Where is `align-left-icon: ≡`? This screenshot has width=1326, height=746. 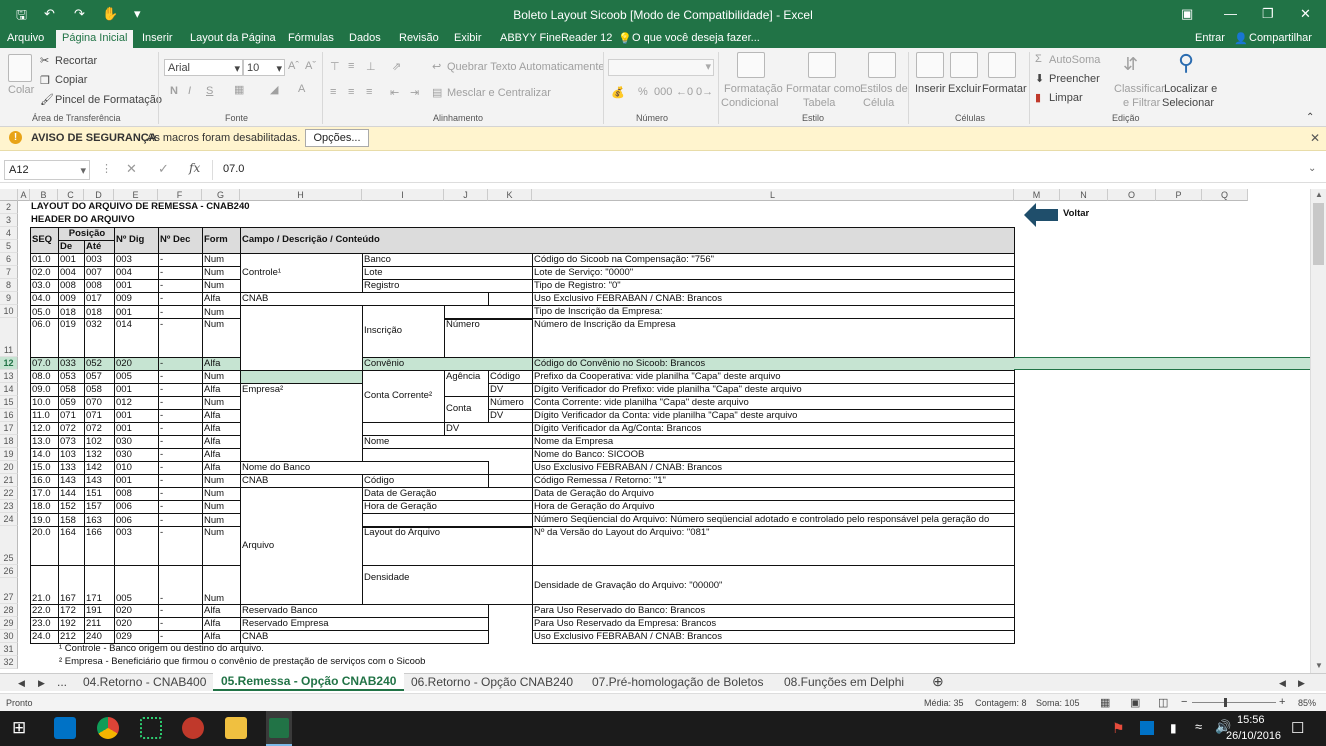 align-left-icon: ≡ is located at coordinates (333, 92).